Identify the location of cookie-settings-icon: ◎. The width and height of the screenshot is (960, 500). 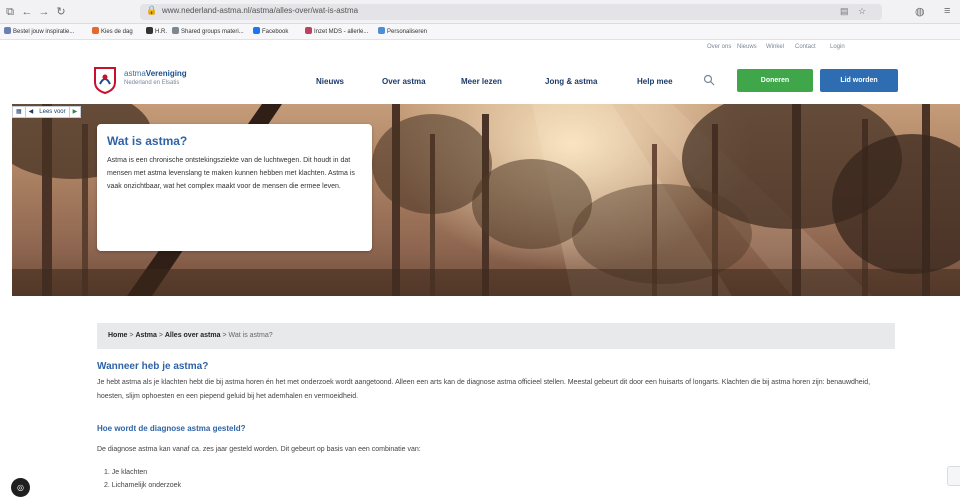
(20, 487).